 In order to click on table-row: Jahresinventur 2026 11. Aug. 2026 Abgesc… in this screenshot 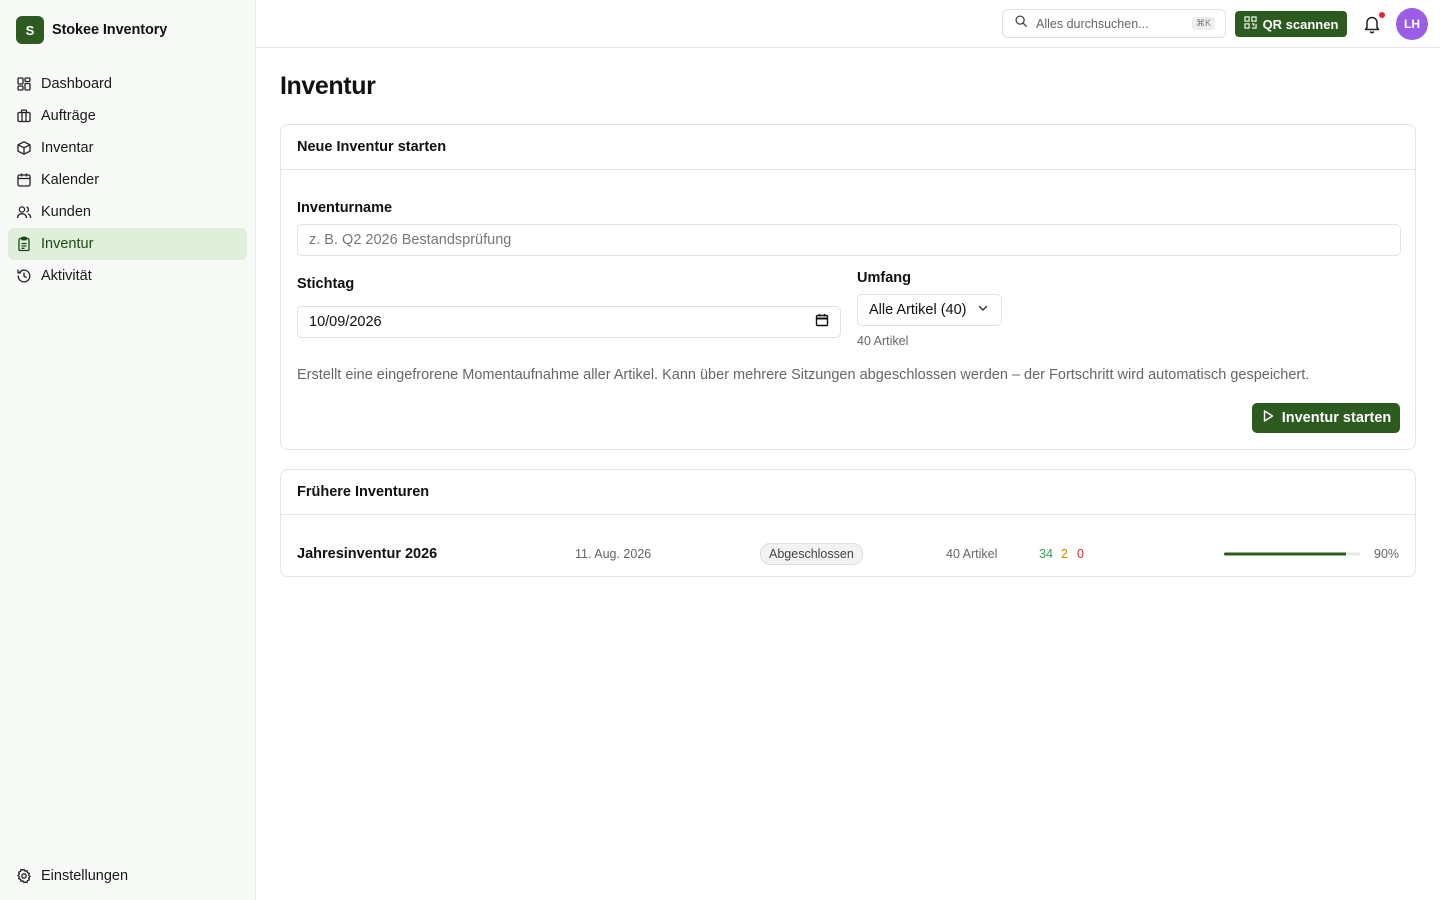, I will do `click(849, 554)`.